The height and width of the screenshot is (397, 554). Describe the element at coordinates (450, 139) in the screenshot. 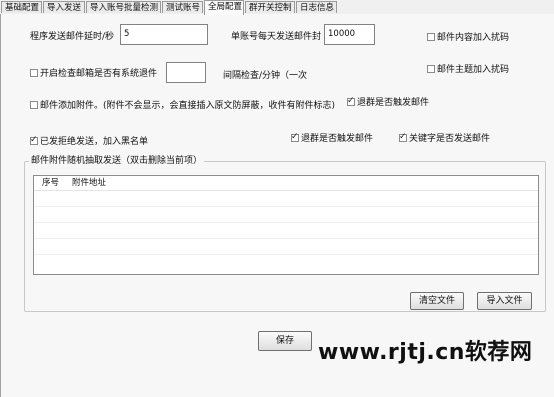

I see `keyword-label: 关键字是否发送邮件` at that location.